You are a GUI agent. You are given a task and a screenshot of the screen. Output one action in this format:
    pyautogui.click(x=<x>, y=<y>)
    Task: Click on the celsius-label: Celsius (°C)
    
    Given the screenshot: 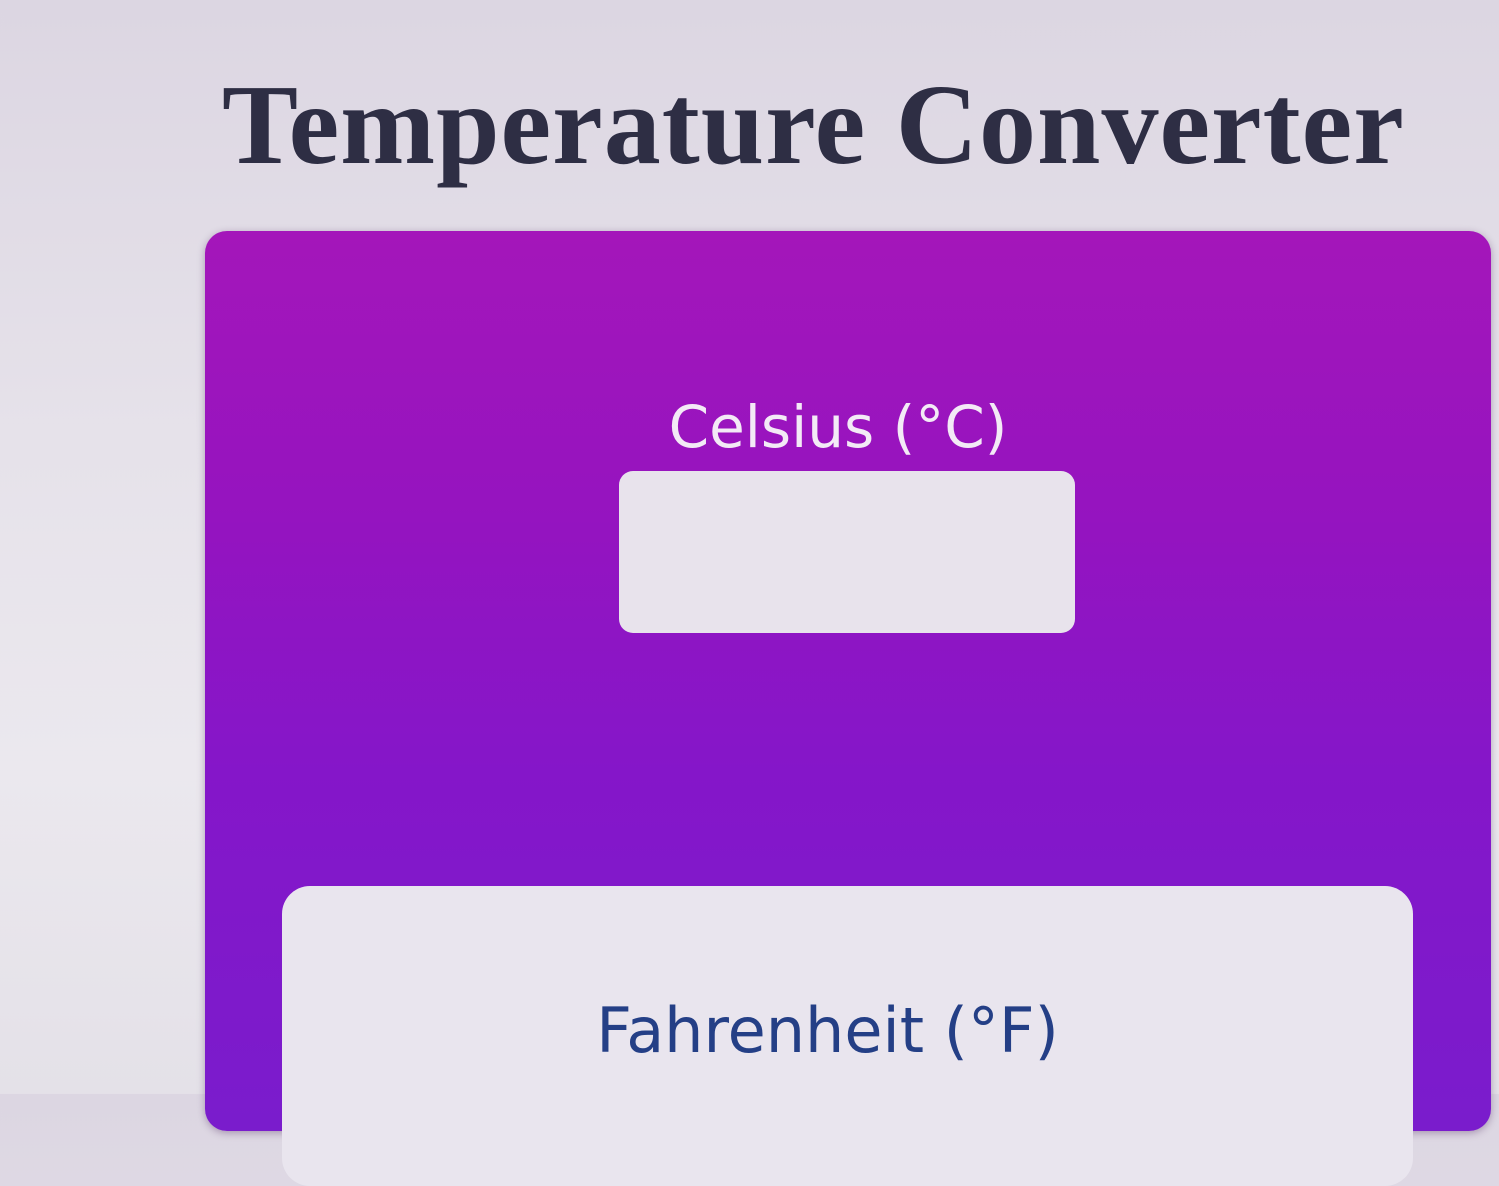 What is the action you would take?
    pyautogui.click(x=838, y=427)
    